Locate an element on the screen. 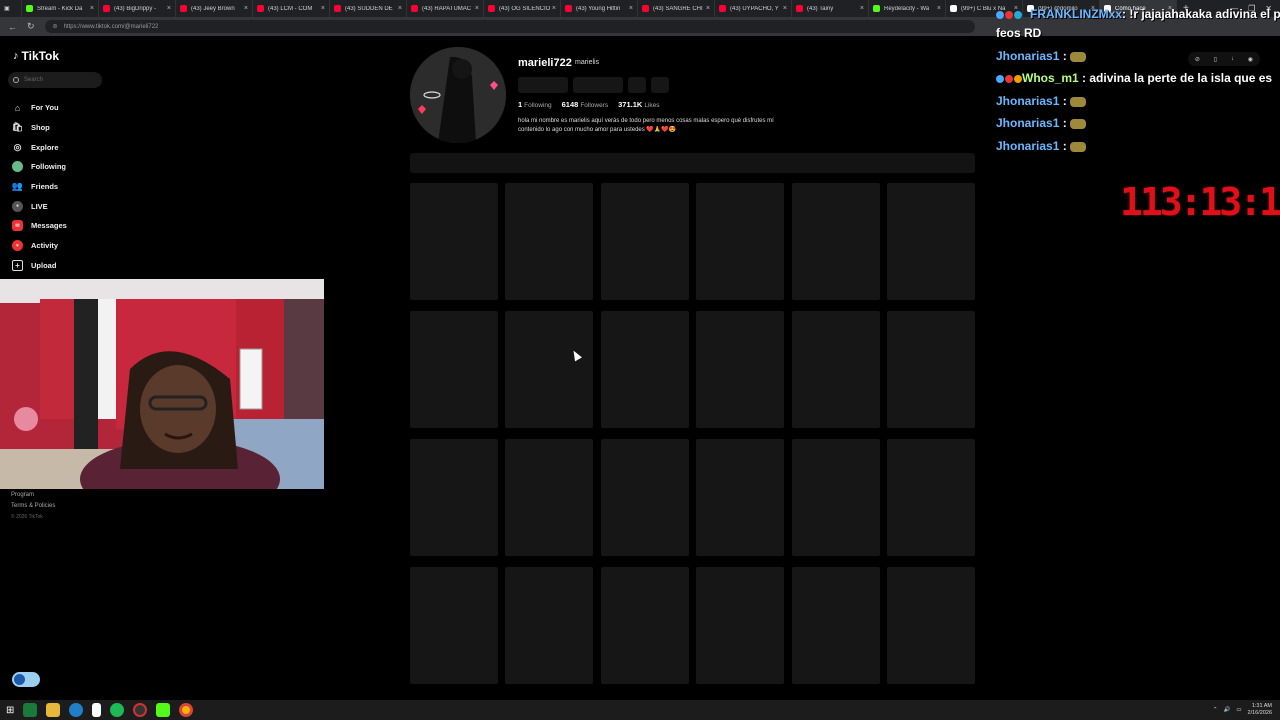  edge-browser-icon is located at coordinates (76, 710).